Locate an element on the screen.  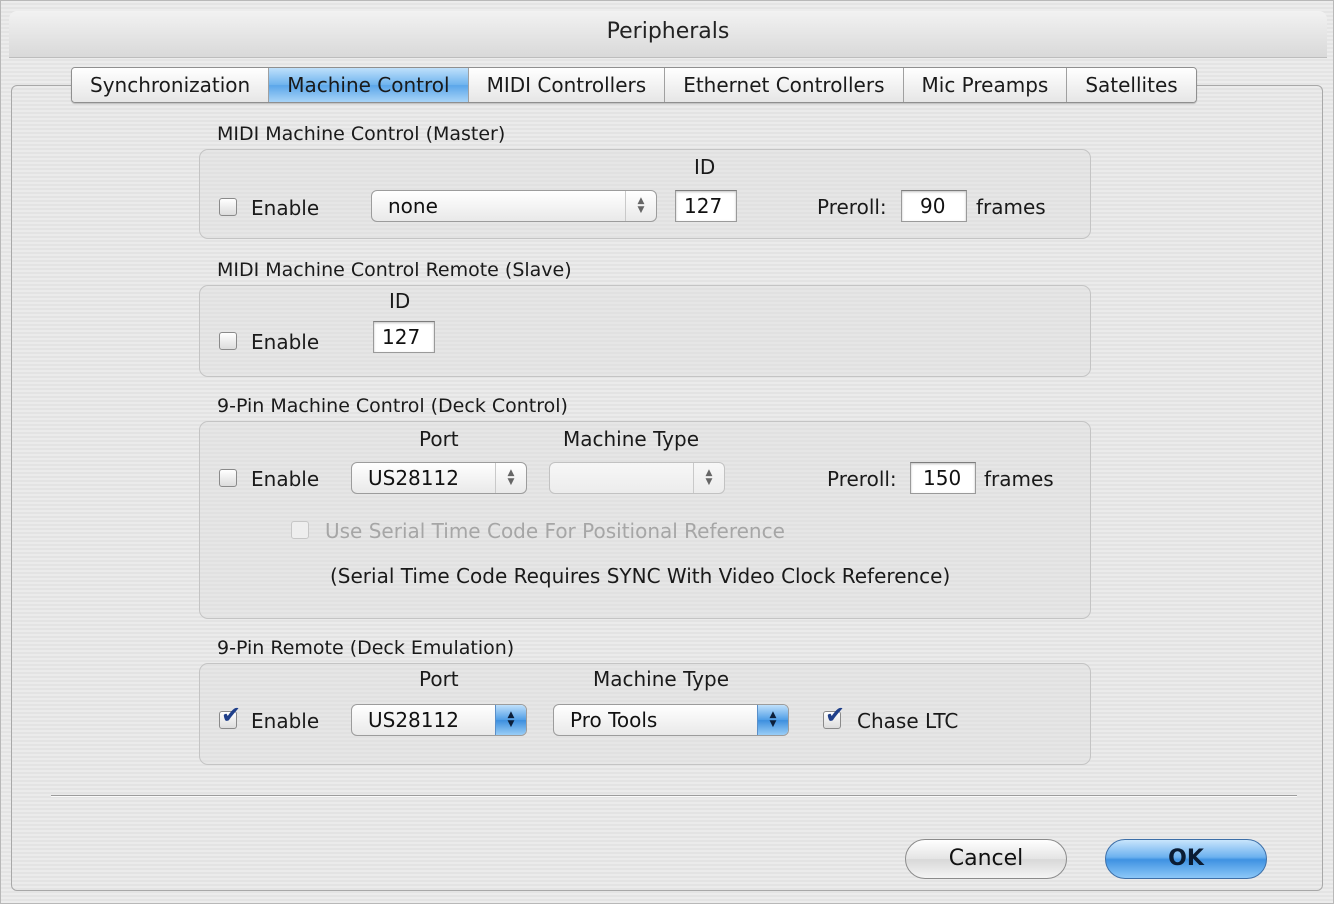
mmc-remote-title: MIDI Machine Control Remote (Slave) is located at coordinates (394, 270).